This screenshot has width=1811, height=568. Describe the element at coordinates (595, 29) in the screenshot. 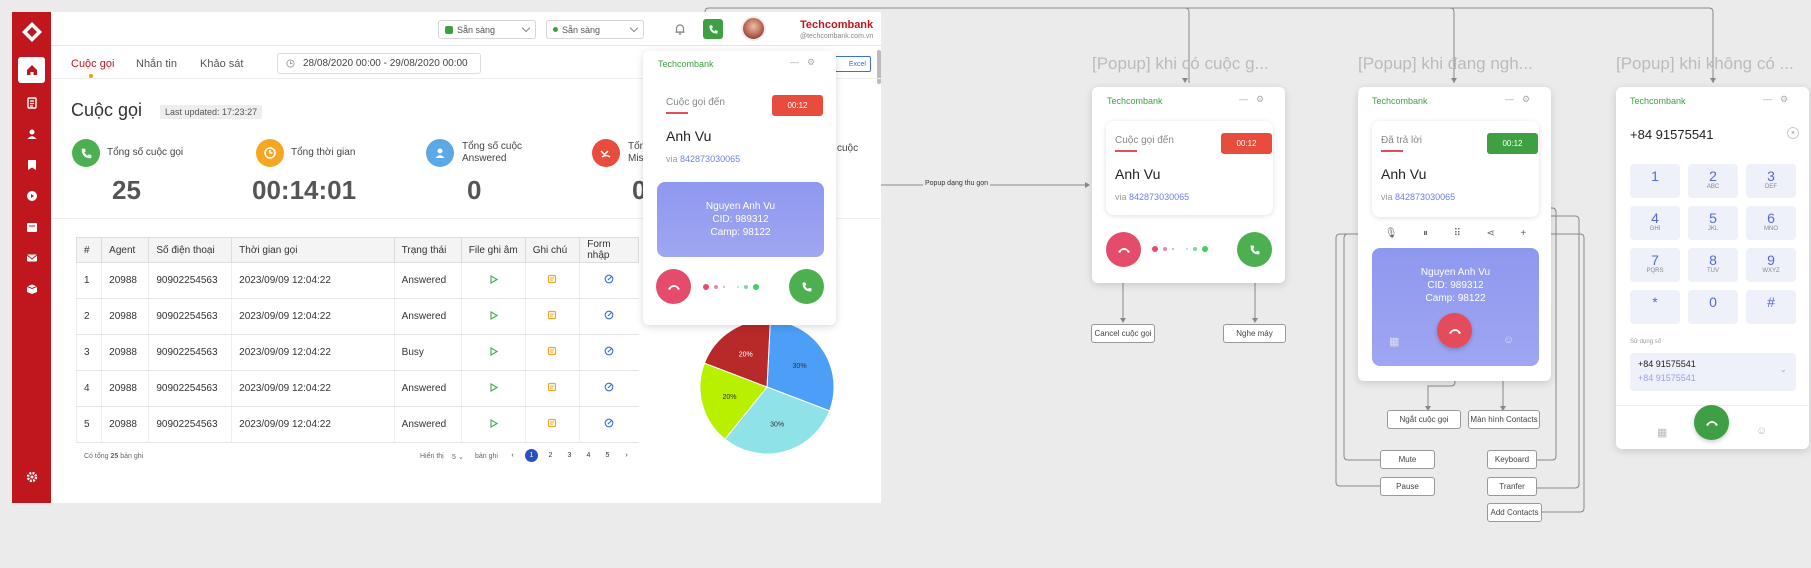

I see `status-select-2: Sẵn sàng` at that location.